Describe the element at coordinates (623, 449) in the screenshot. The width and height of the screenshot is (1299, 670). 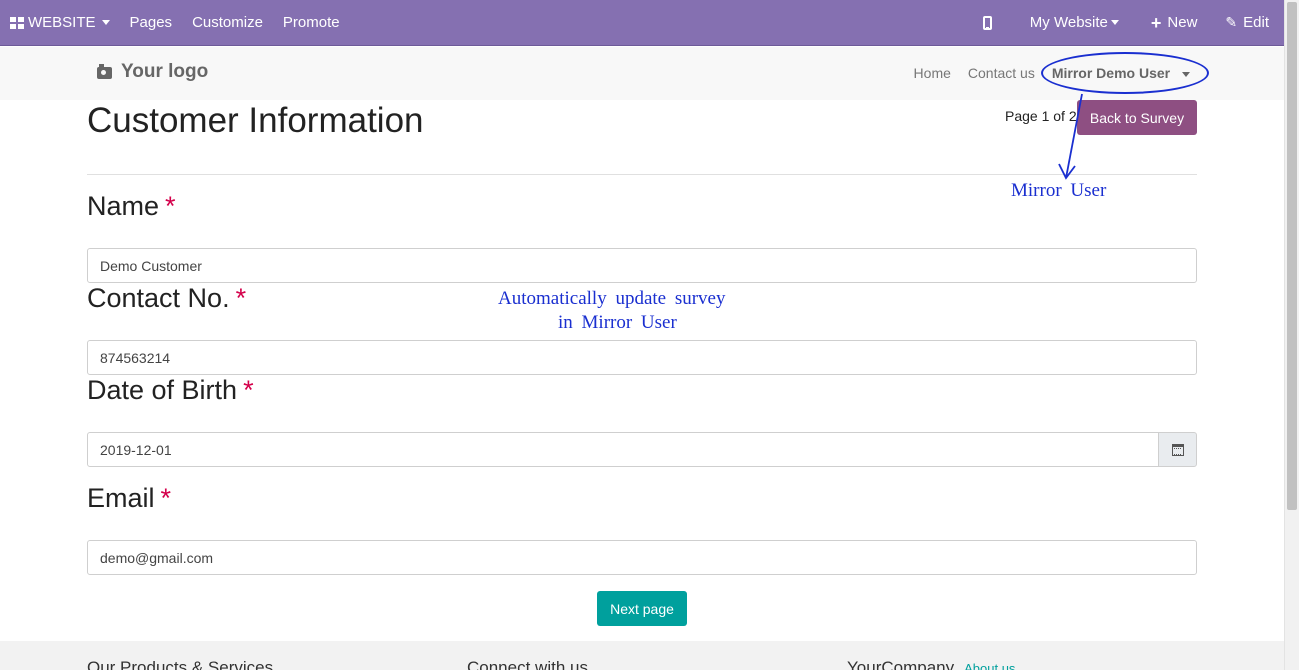
I see `date-of-birth-input` at that location.